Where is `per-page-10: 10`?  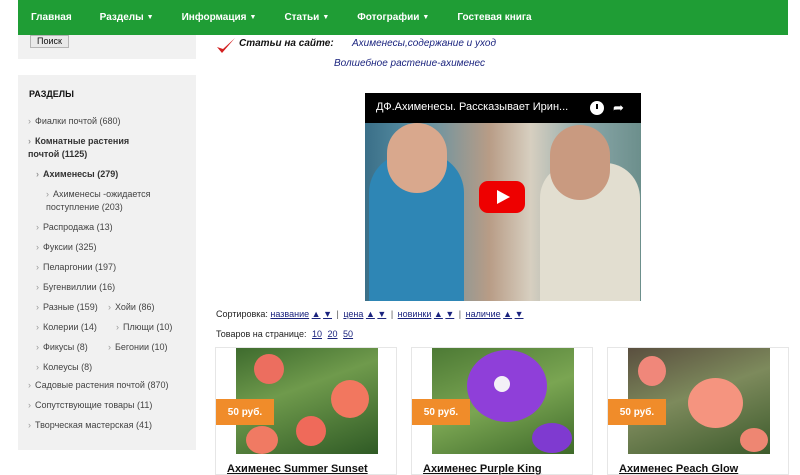
per-page-10: 10 is located at coordinates (317, 334).